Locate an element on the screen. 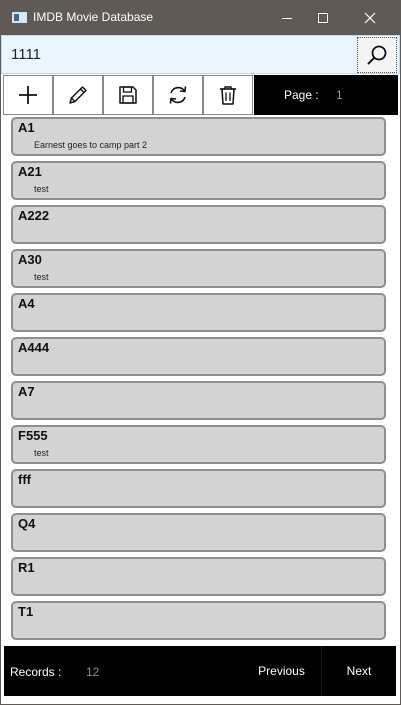 This screenshot has height=705, width=401. minimize-icon is located at coordinates (287, 18).